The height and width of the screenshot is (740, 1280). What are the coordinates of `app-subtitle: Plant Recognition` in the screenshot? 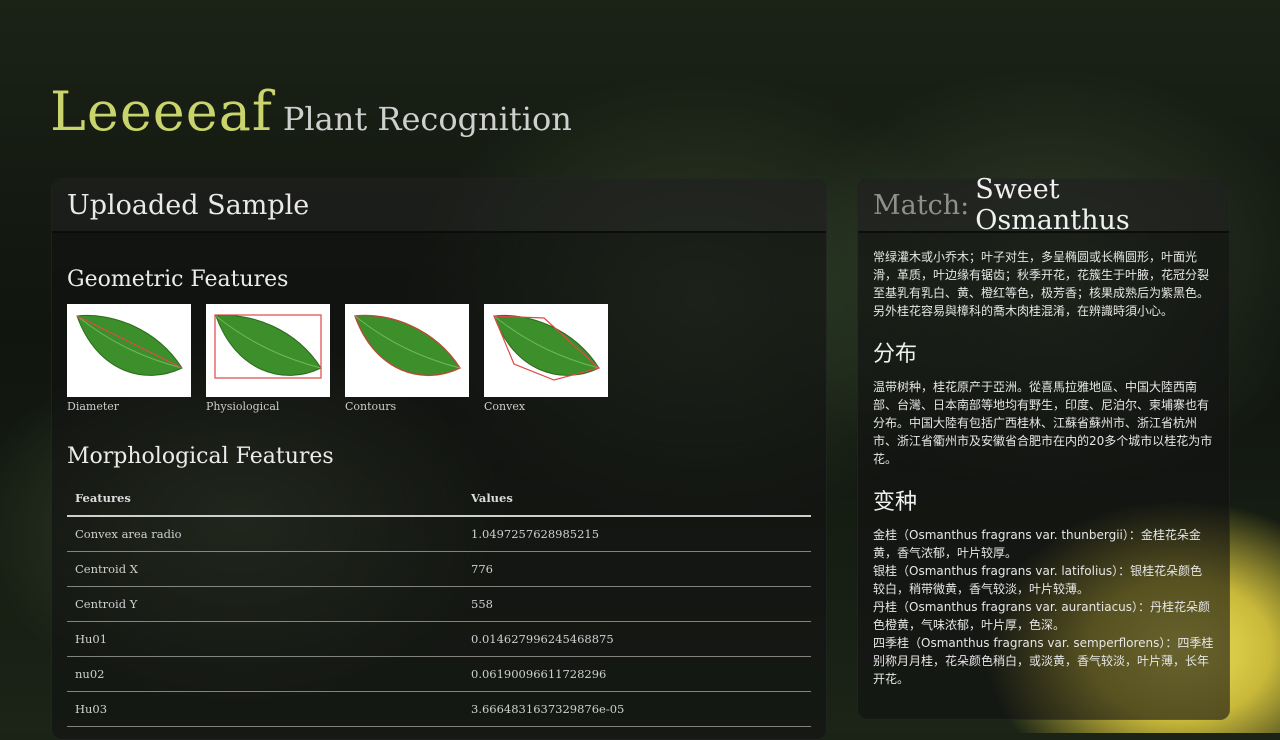 It's located at (427, 119).